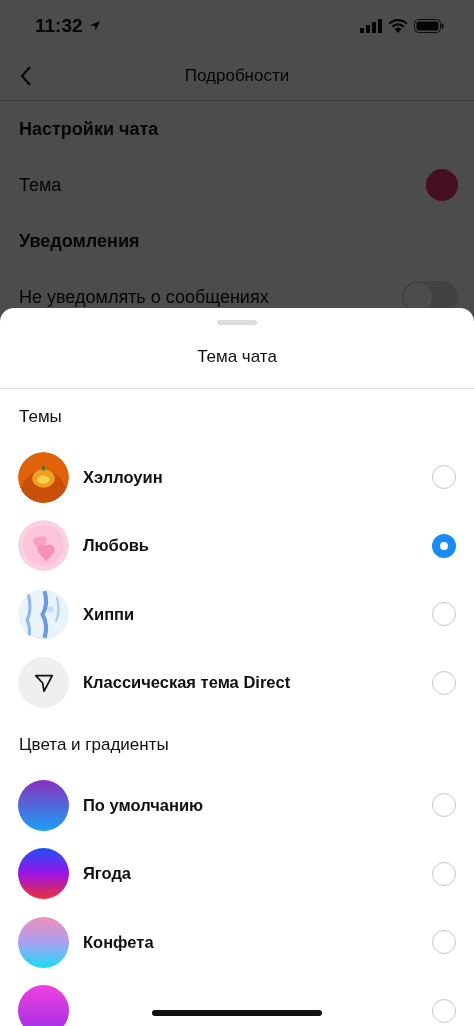  Describe the element at coordinates (79, 241) in the screenshot. I see `section-title: Уведомления` at that location.